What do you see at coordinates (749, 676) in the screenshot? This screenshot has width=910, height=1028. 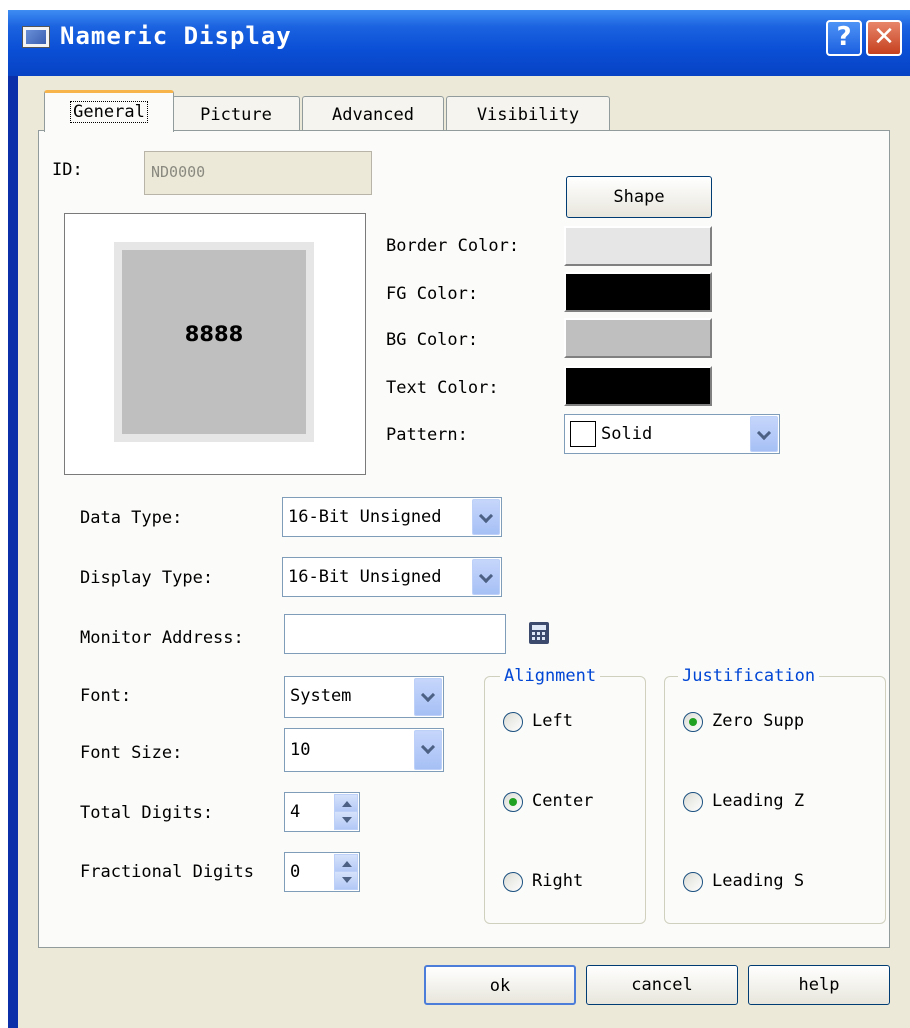 I see `justification-title: Justification` at bounding box center [749, 676].